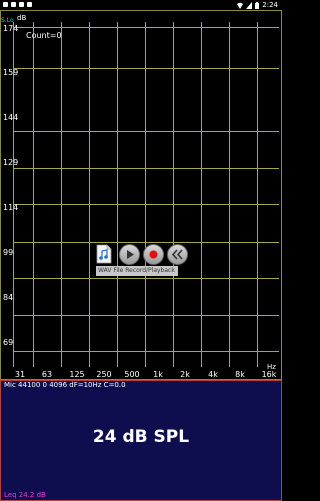 Image resolution: width=320 pixels, height=501 pixels. I want to click on y-axis-unit: dB, so click(22, 18).